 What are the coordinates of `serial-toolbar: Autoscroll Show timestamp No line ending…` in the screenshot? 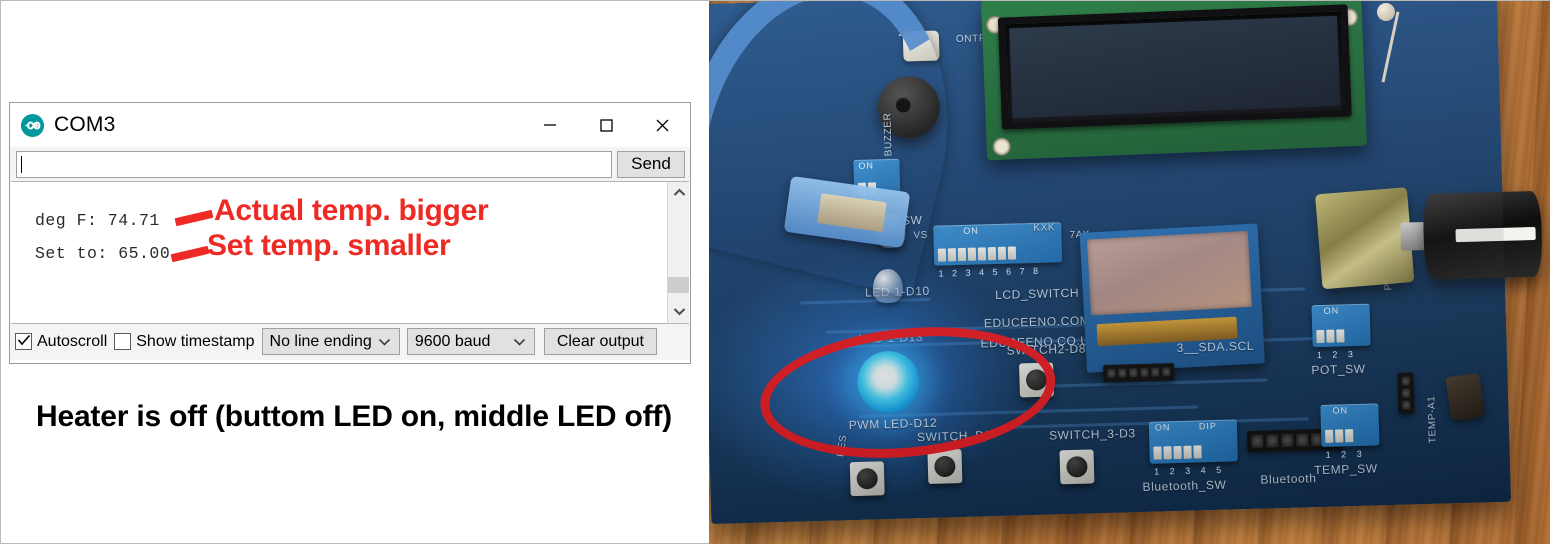 It's located at (350, 342).